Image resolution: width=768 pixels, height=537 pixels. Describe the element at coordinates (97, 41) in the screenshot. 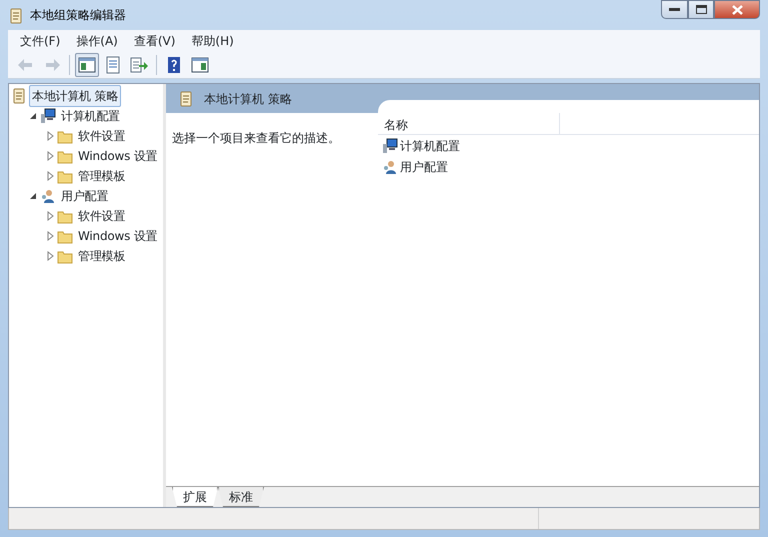

I see `menu-item: 操作(A)` at that location.